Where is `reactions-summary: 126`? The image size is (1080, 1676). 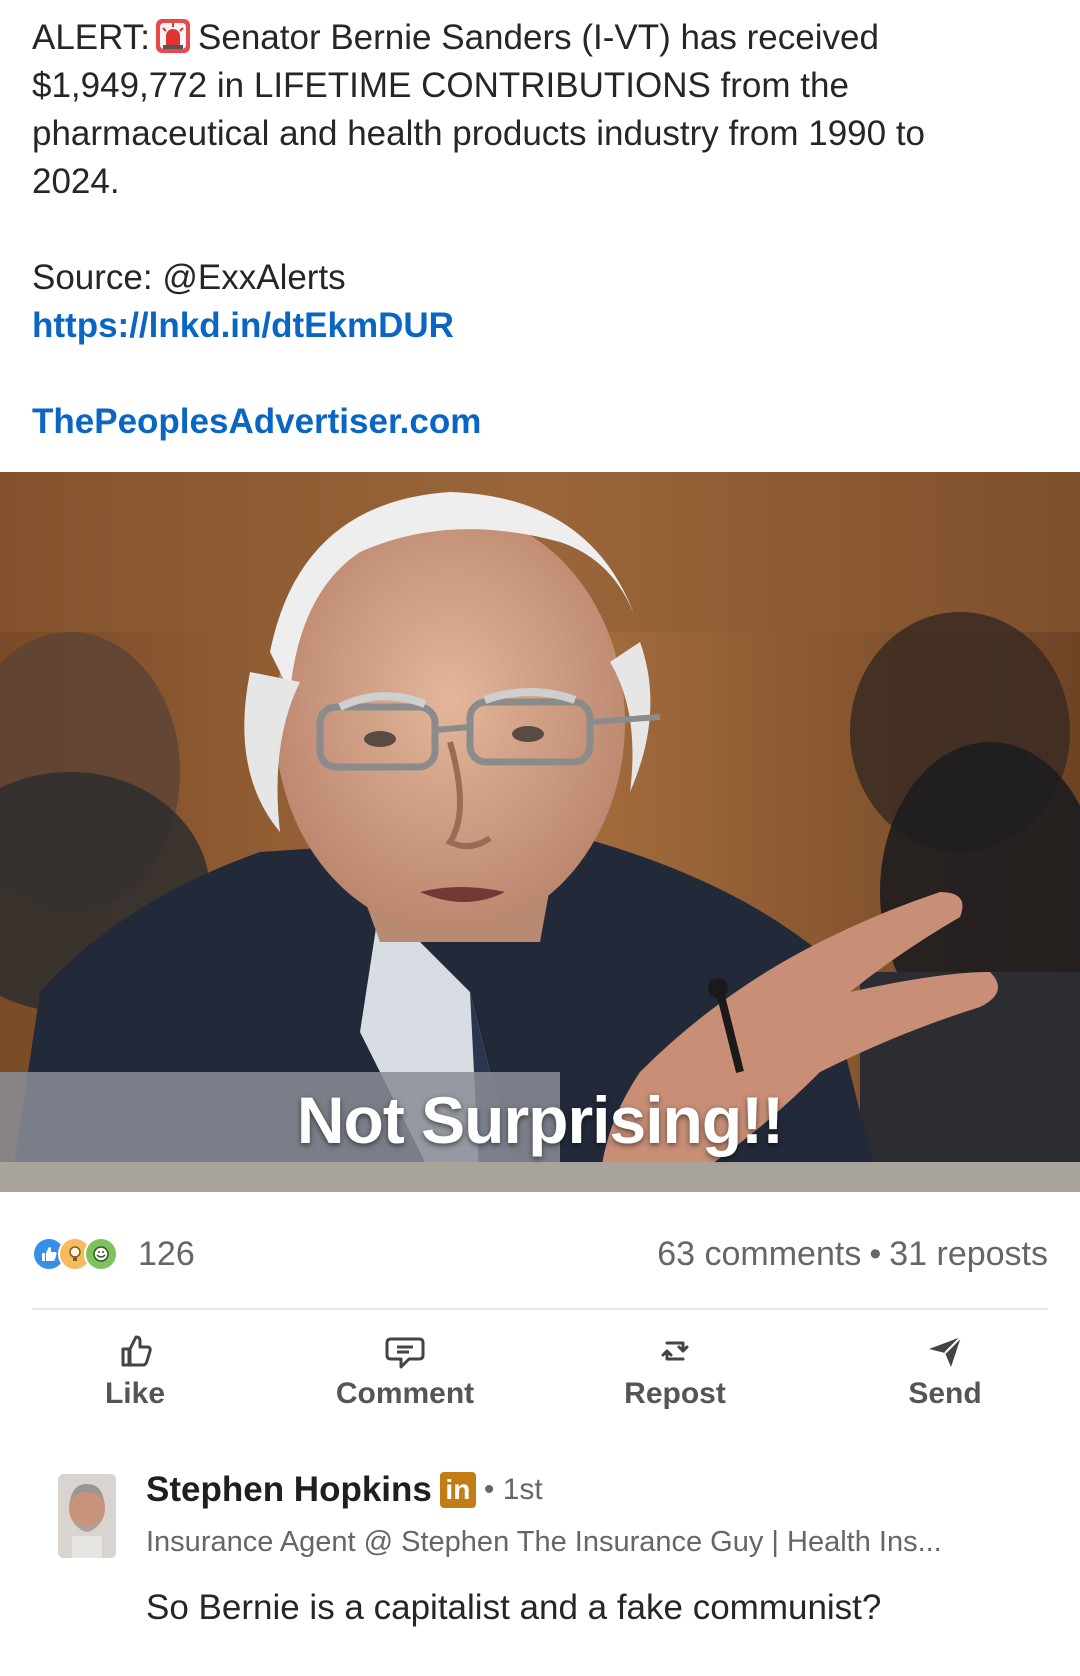
reactions-summary: 126 is located at coordinates (113, 1254).